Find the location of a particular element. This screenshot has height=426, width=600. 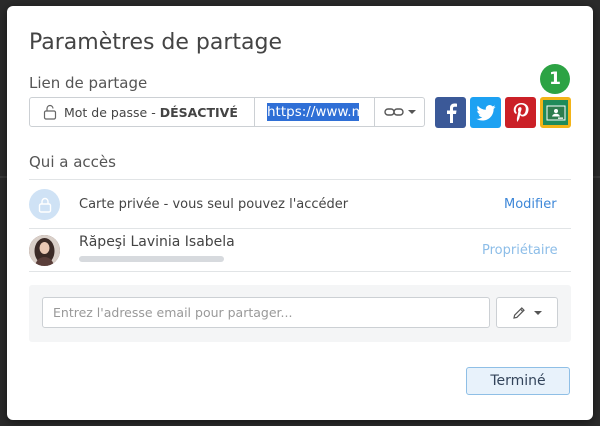

owner-name: Răpeşi Lavinia Isabela is located at coordinates (157, 242).